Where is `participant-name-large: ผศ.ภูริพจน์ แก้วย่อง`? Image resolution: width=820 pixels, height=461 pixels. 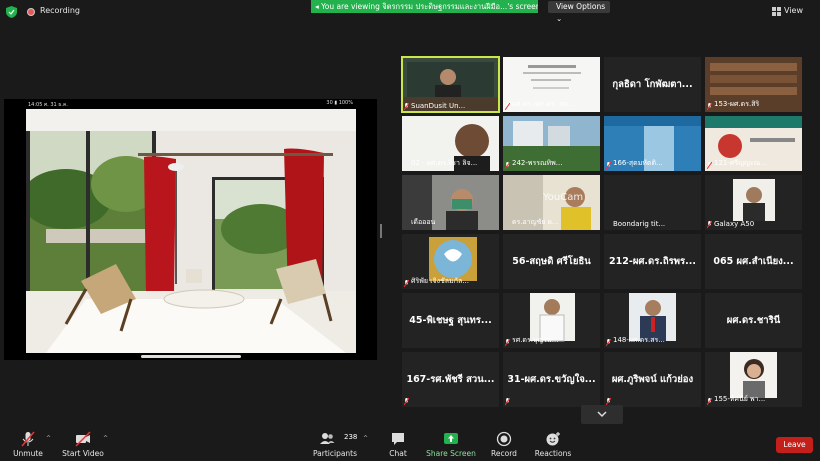 participant-name-large: ผศ.ภูริพจน์ แก้วย่อง is located at coordinates (652, 379).